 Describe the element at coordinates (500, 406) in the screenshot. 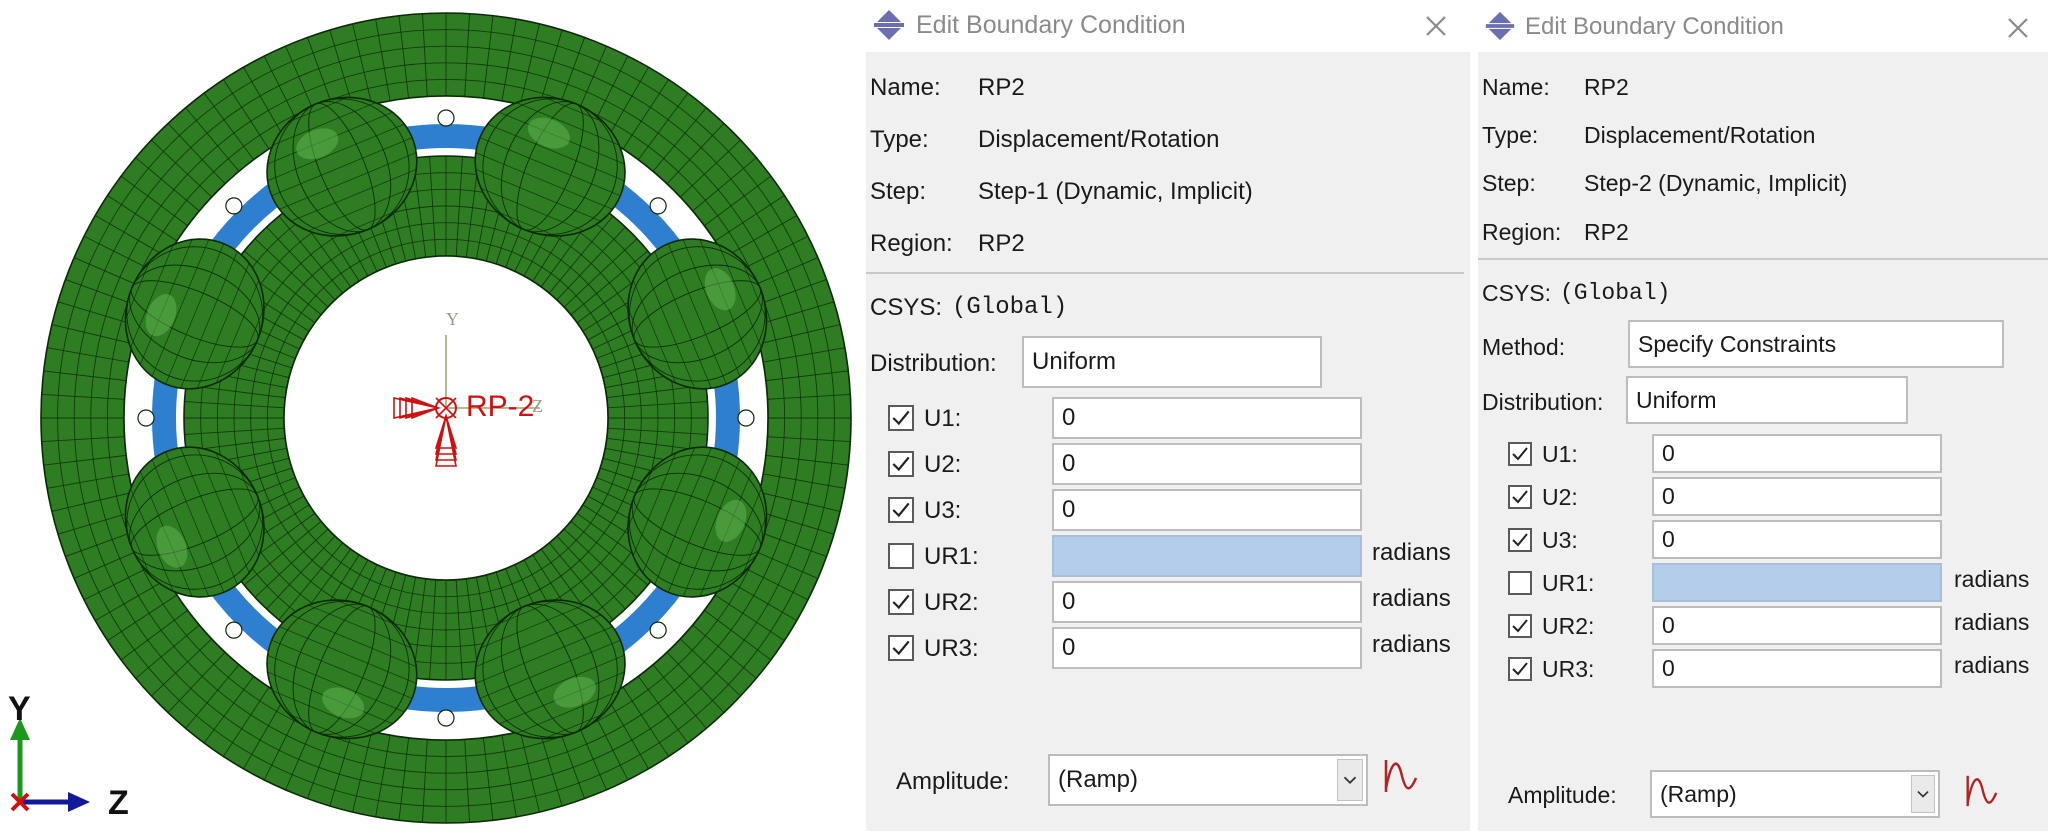

I see `reference-point-label: RP-2` at that location.